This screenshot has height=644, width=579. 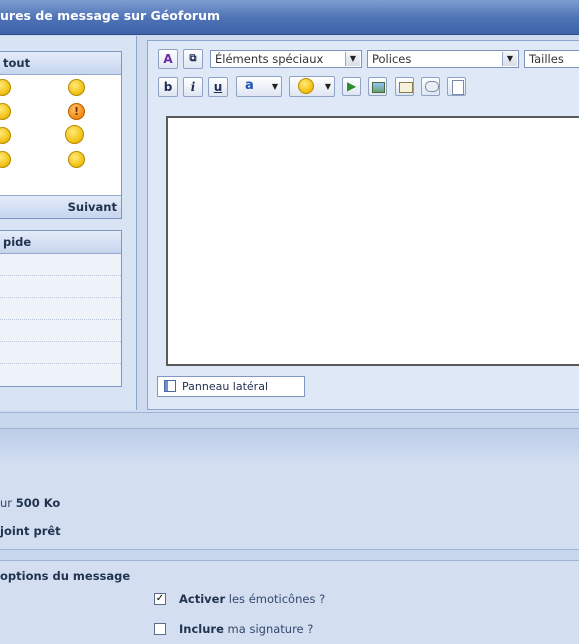 What do you see at coordinates (546, 59) in the screenshot?
I see `size-value: Tailles` at bounding box center [546, 59].